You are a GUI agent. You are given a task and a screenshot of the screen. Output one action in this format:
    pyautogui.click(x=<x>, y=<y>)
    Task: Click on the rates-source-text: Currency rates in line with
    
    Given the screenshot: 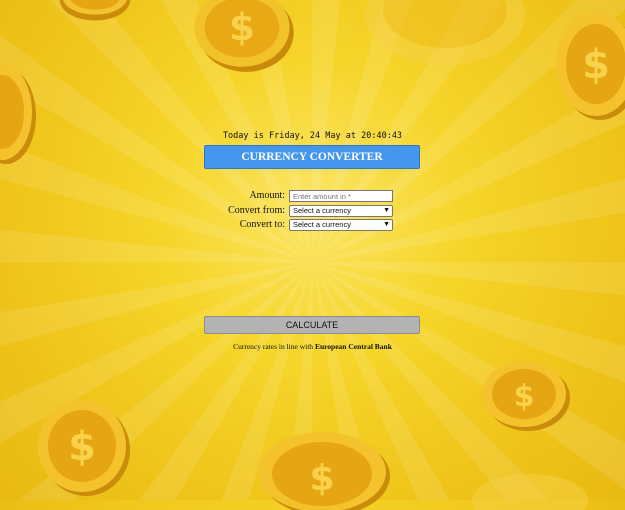 What is the action you would take?
    pyautogui.click(x=273, y=346)
    